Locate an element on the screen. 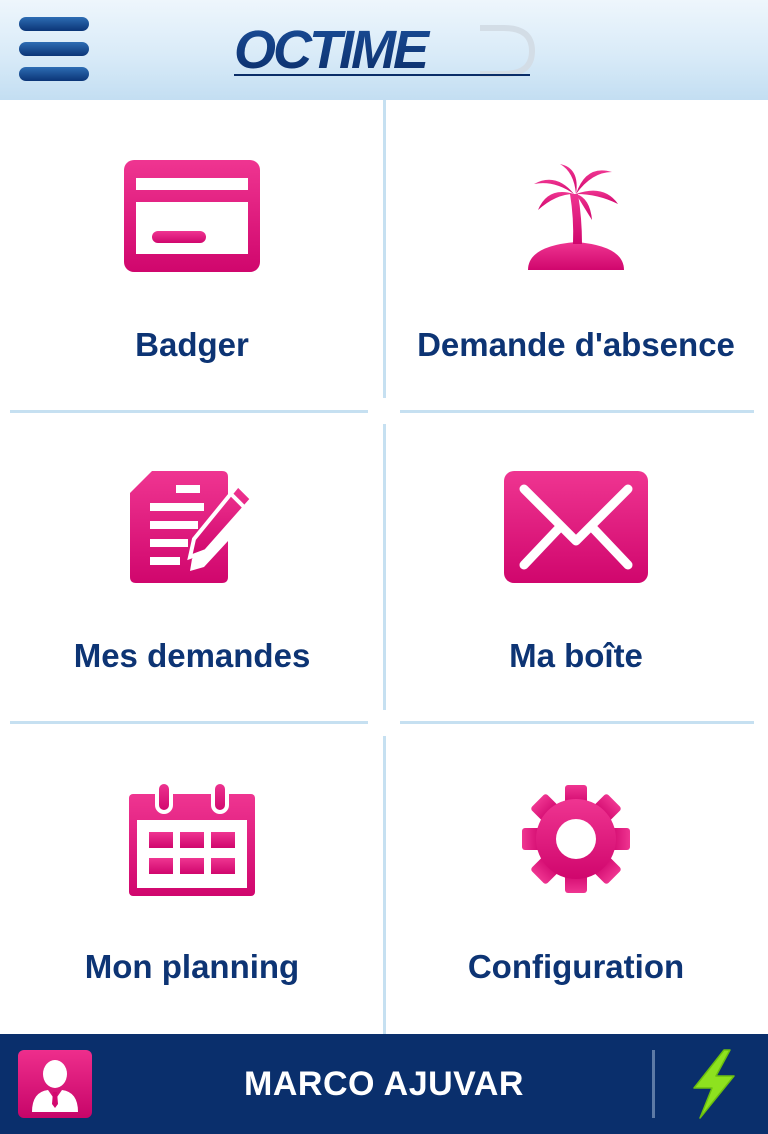 This screenshot has height=1134, width=768. lightning-bolt-icon is located at coordinates (714, 1084).